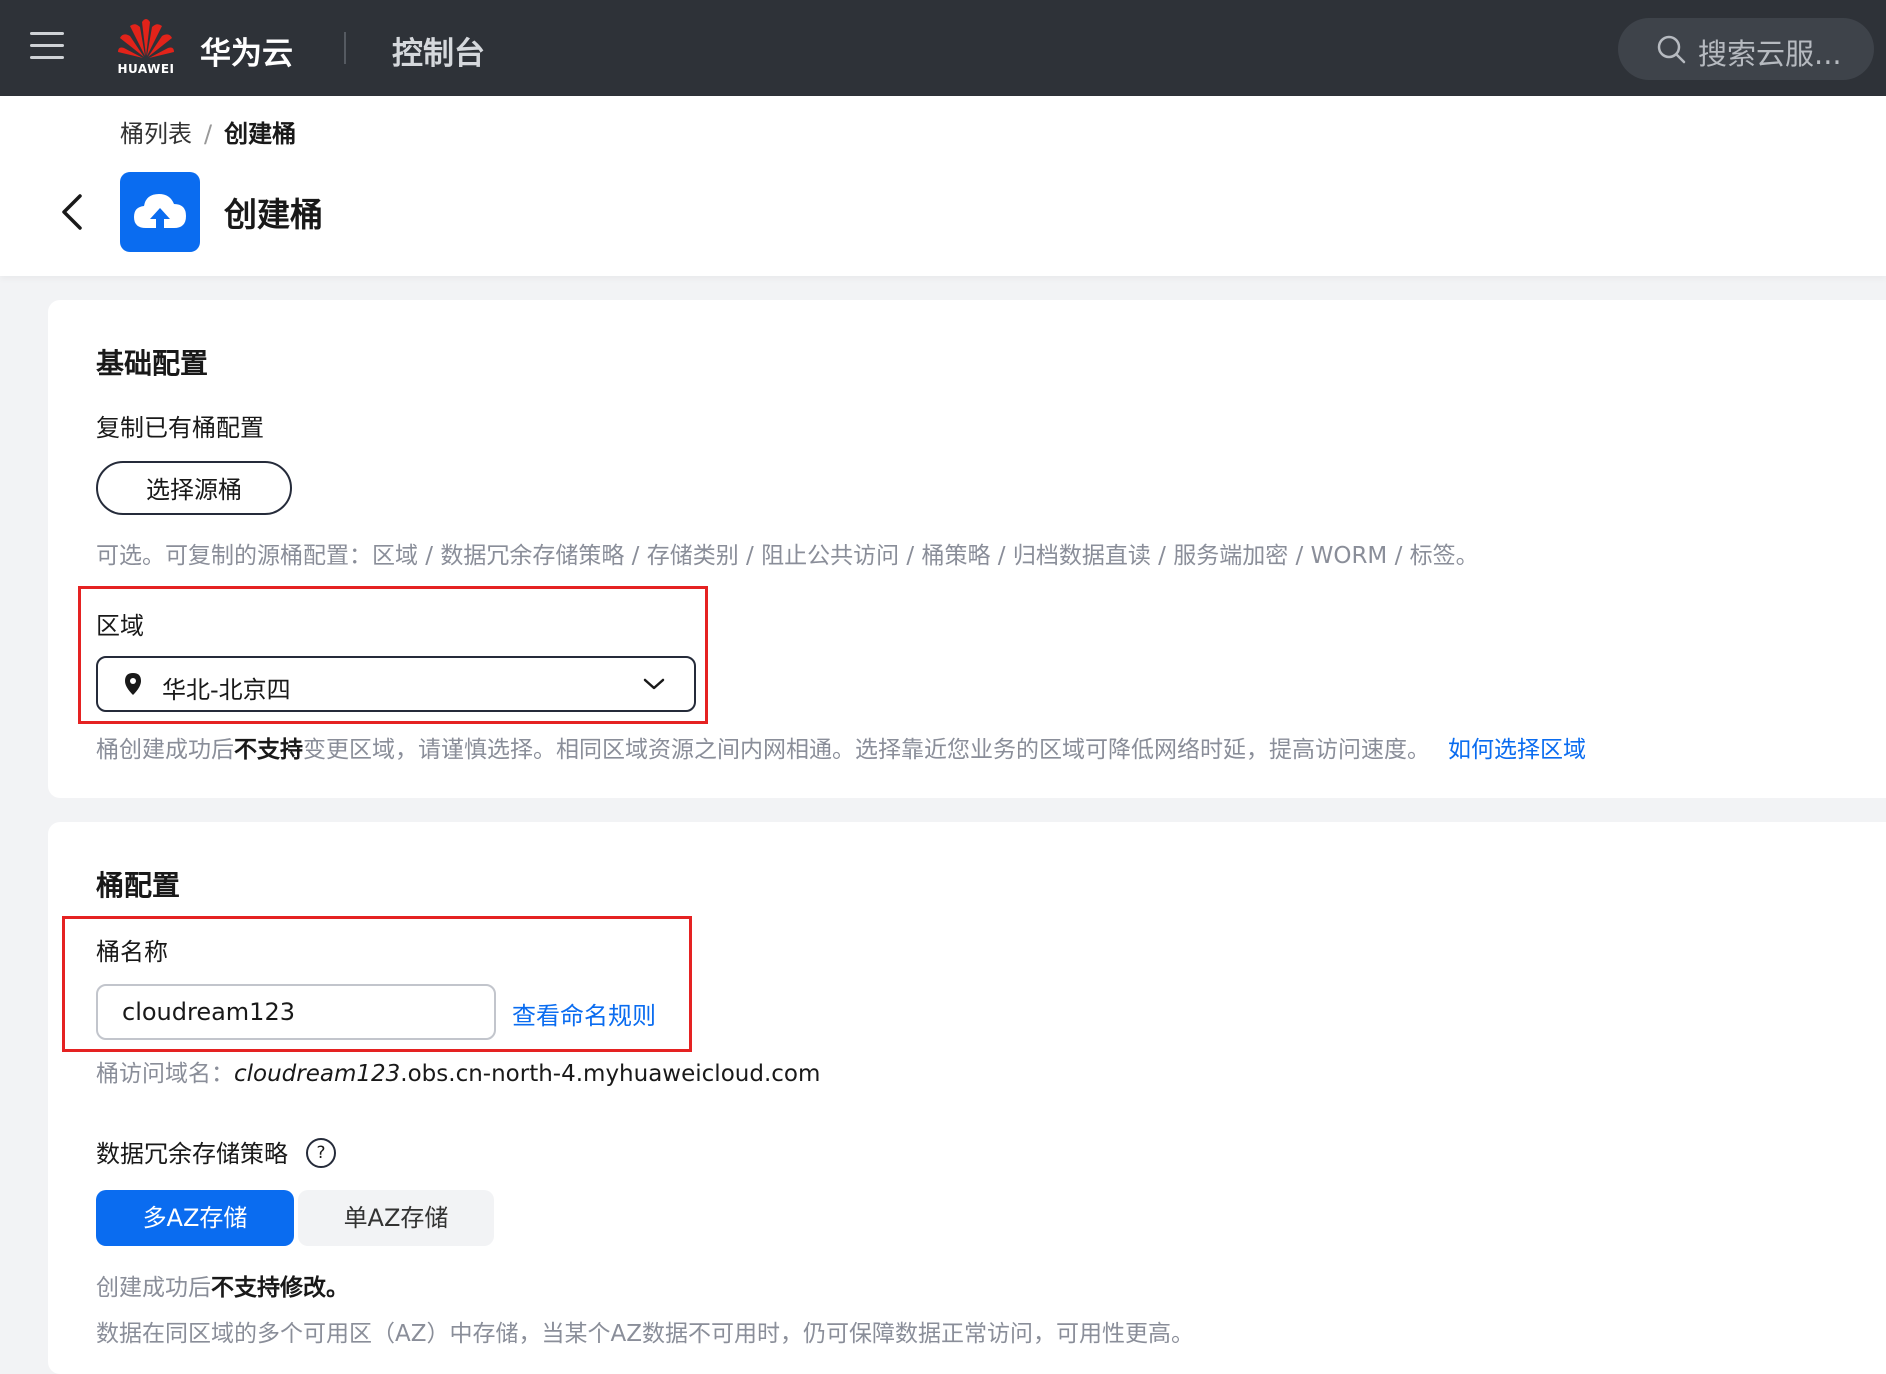  Describe the element at coordinates (160, 212) in the screenshot. I see `obs-cloud-upload-icon` at that location.